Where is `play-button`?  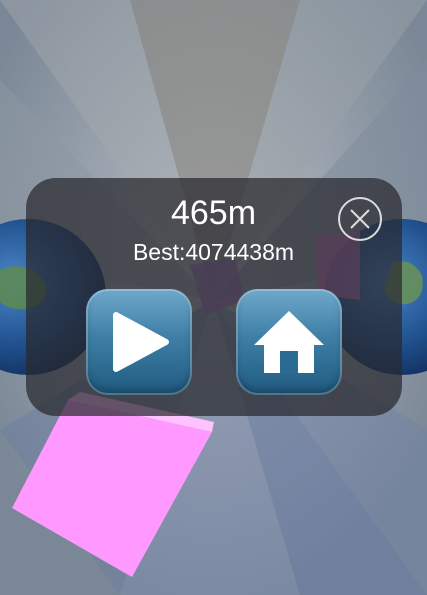 play-button is located at coordinates (139, 342).